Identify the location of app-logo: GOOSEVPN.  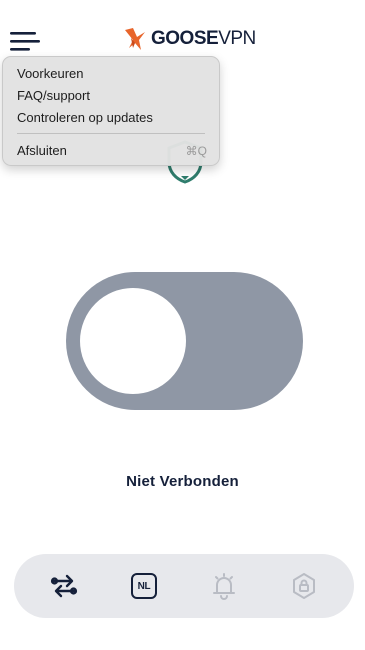
(188, 39).